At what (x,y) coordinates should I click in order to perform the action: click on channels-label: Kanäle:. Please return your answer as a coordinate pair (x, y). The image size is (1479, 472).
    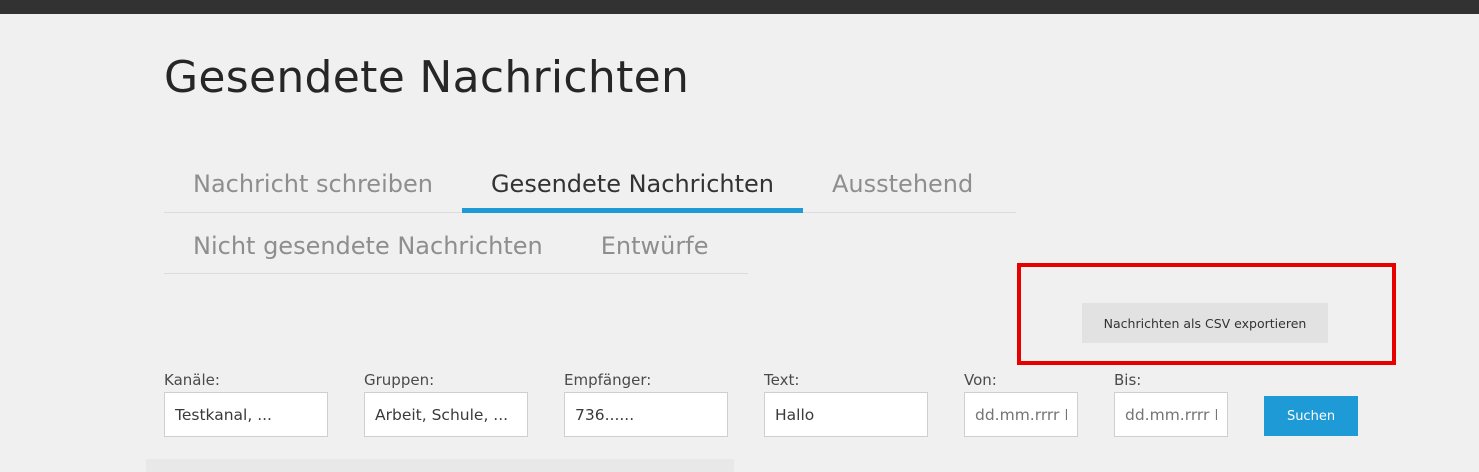
    Looking at the image, I should click on (192, 380).